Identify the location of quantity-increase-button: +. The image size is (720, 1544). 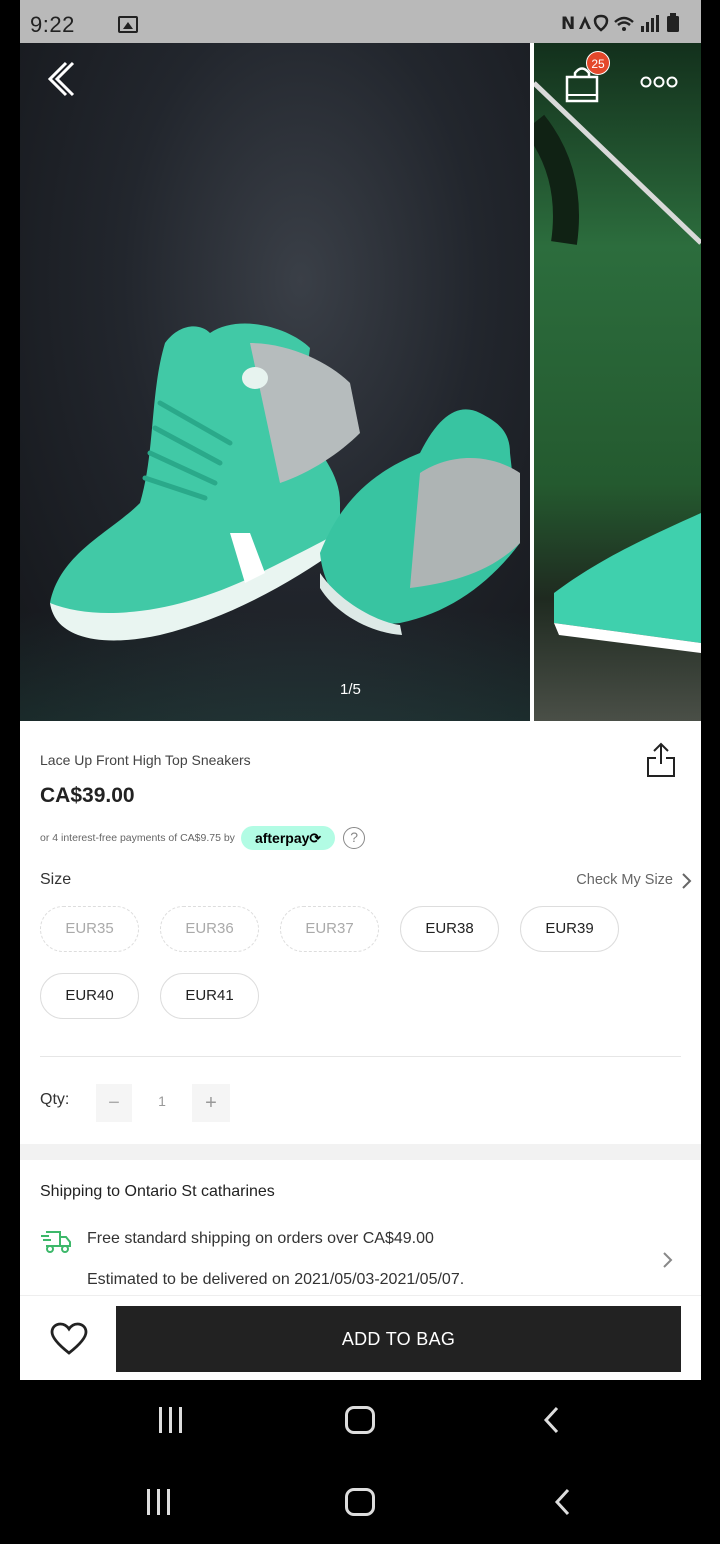
(211, 1103).